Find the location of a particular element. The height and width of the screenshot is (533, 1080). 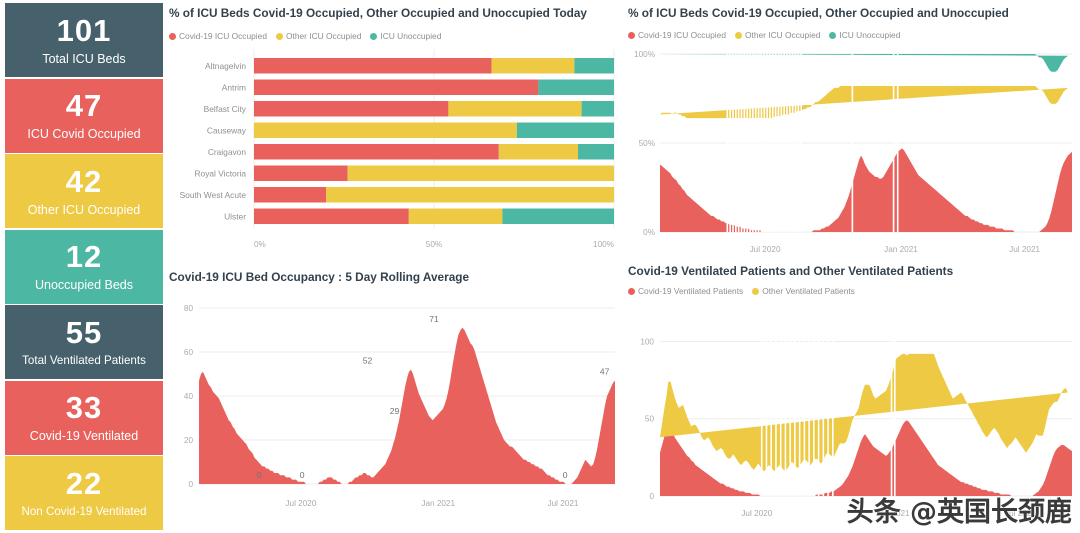

y-axis-tick-label: 40 is located at coordinates (189, 396).